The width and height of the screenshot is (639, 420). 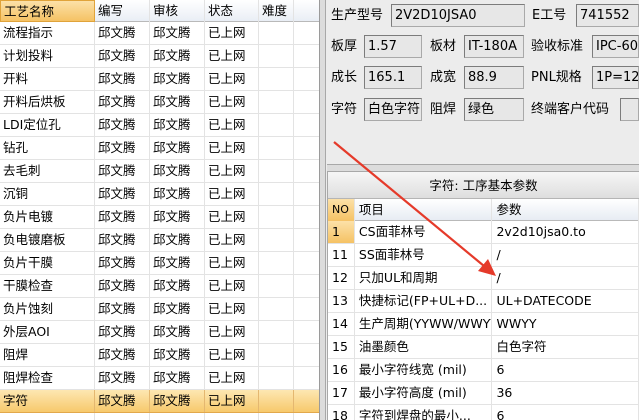 I want to click on cell-author, so click(x=122, y=416).